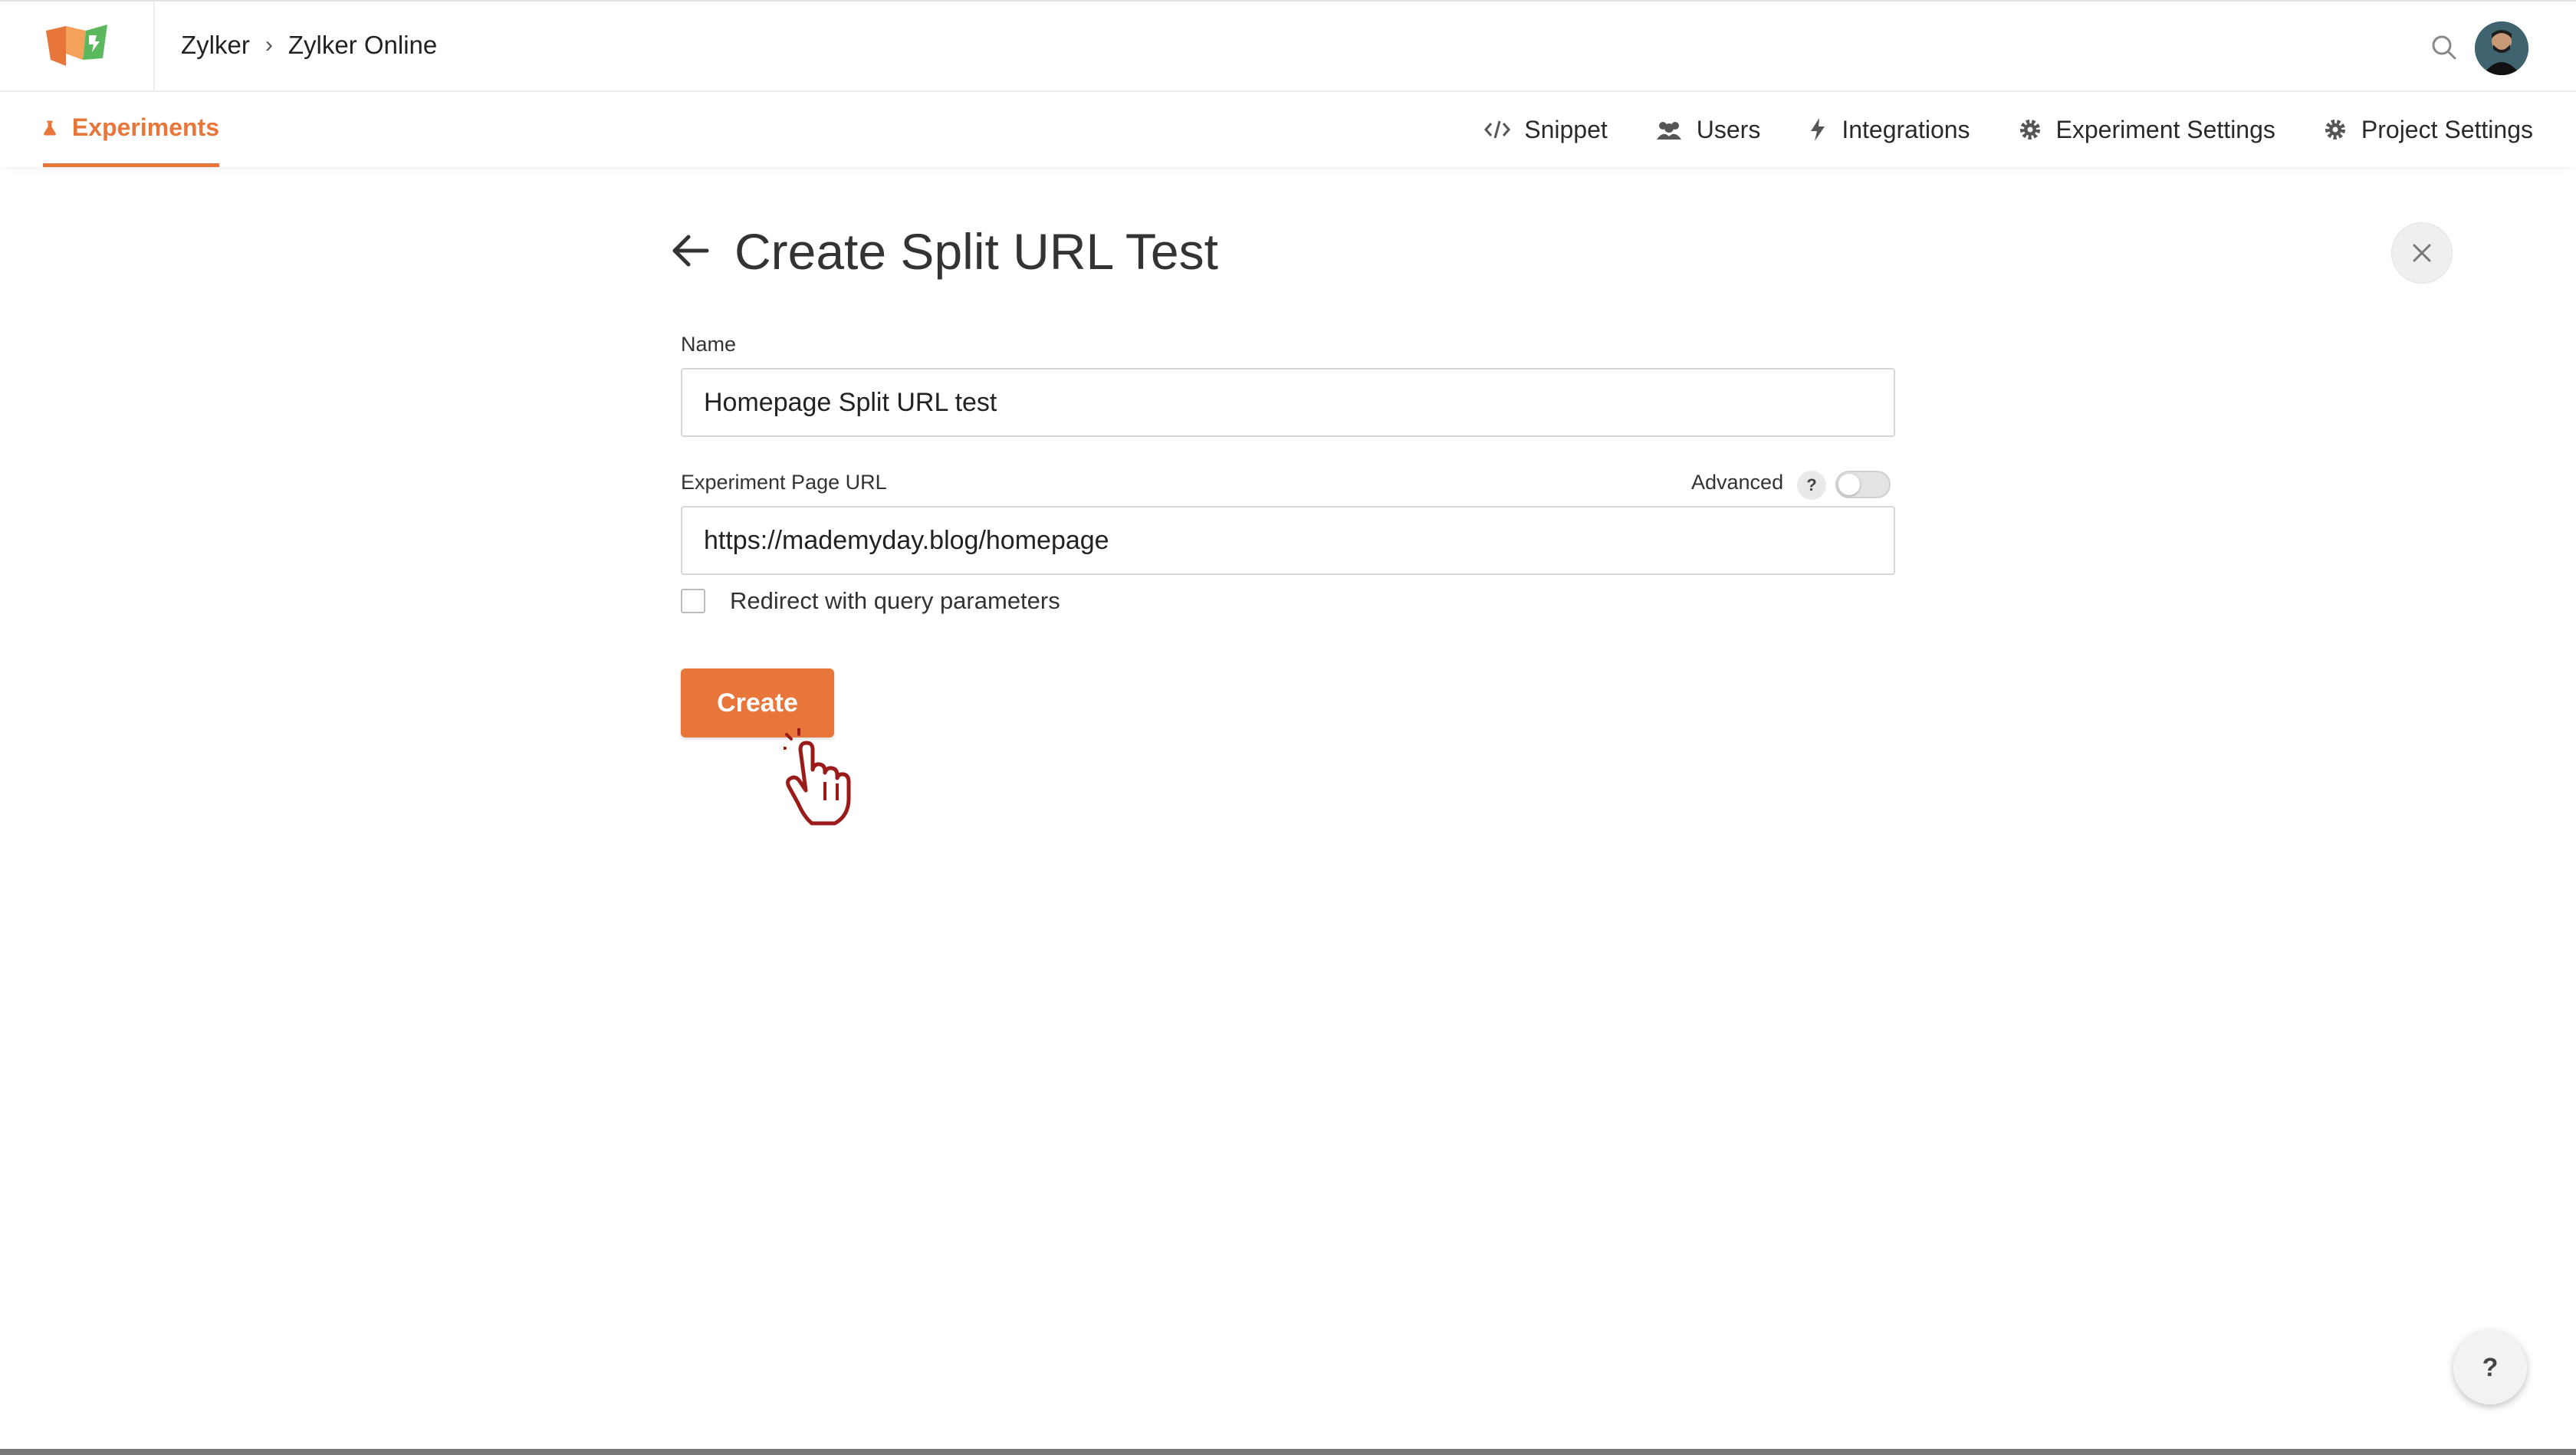 This screenshot has width=2576, height=1455. What do you see at coordinates (363, 45) in the screenshot?
I see `breadcrumb-project: Zylker Online` at bounding box center [363, 45].